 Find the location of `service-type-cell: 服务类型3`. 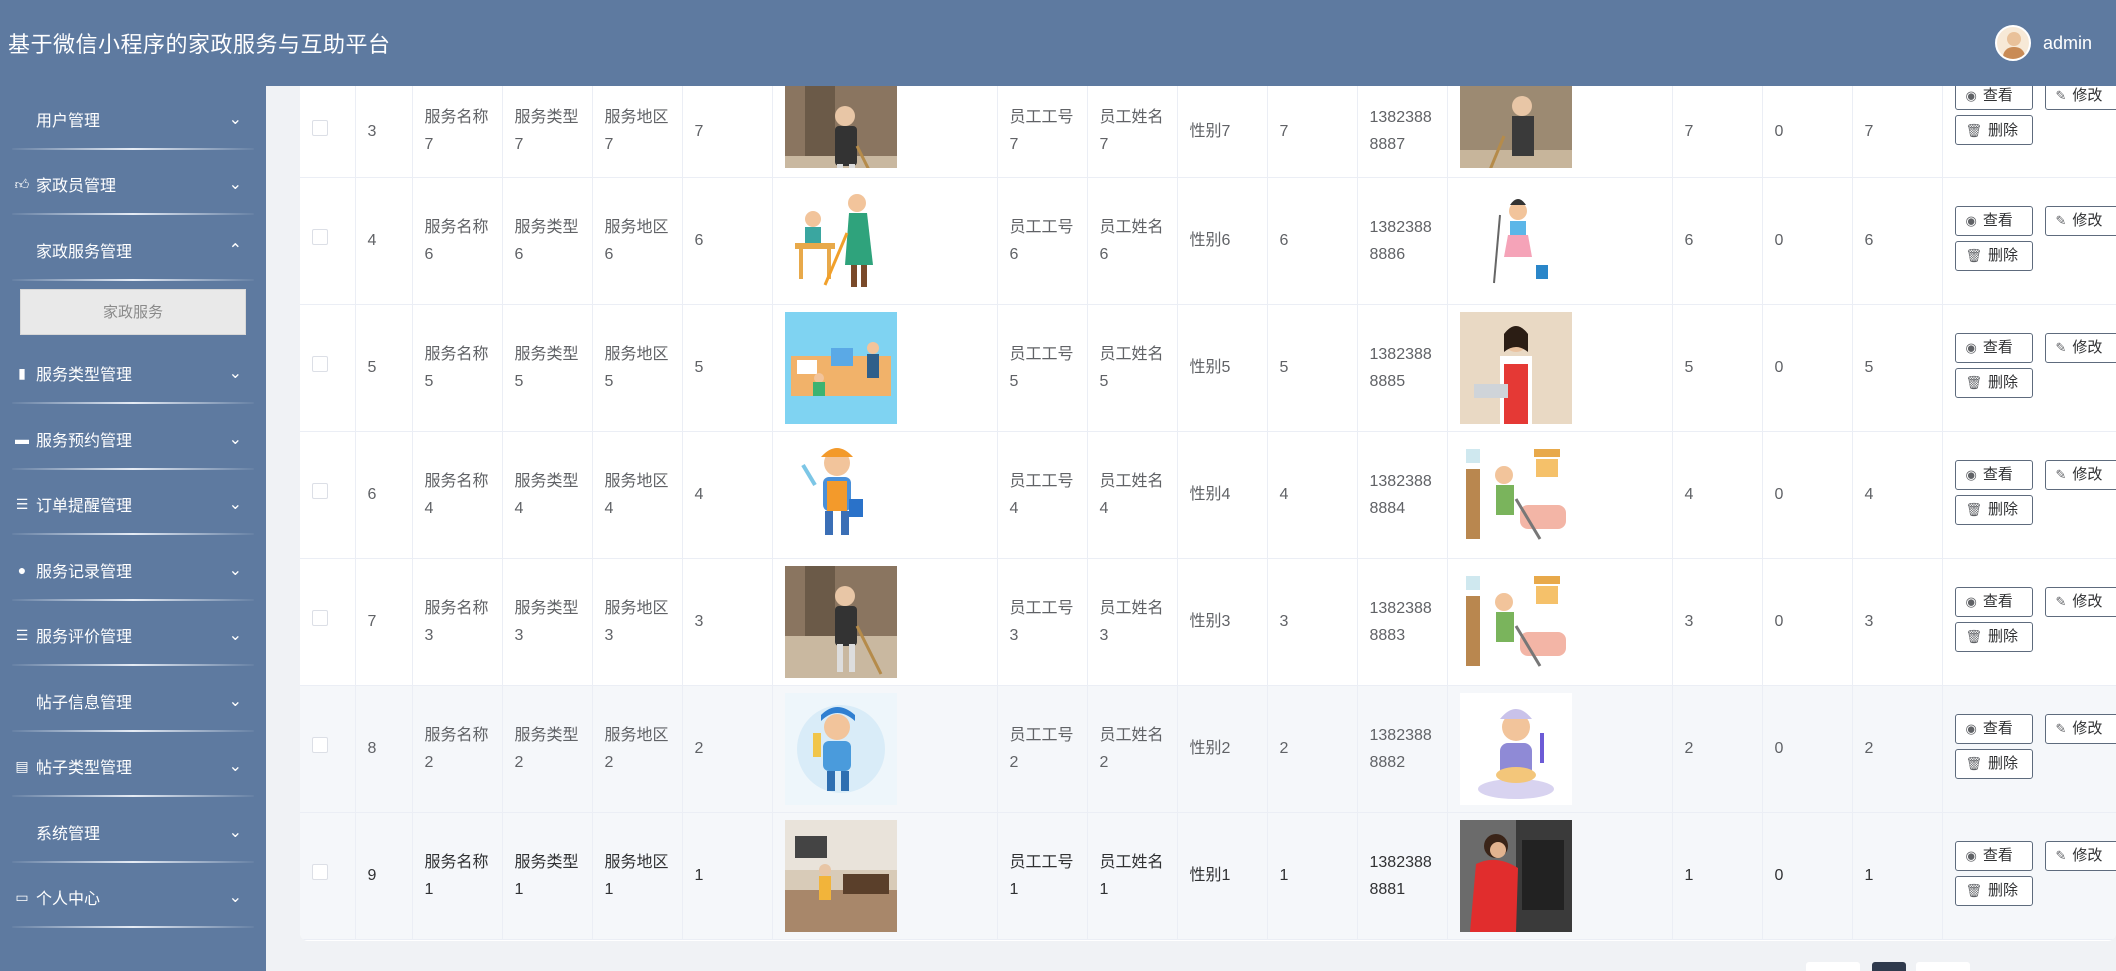

service-type-cell: 服务类型3 is located at coordinates (547, 622).